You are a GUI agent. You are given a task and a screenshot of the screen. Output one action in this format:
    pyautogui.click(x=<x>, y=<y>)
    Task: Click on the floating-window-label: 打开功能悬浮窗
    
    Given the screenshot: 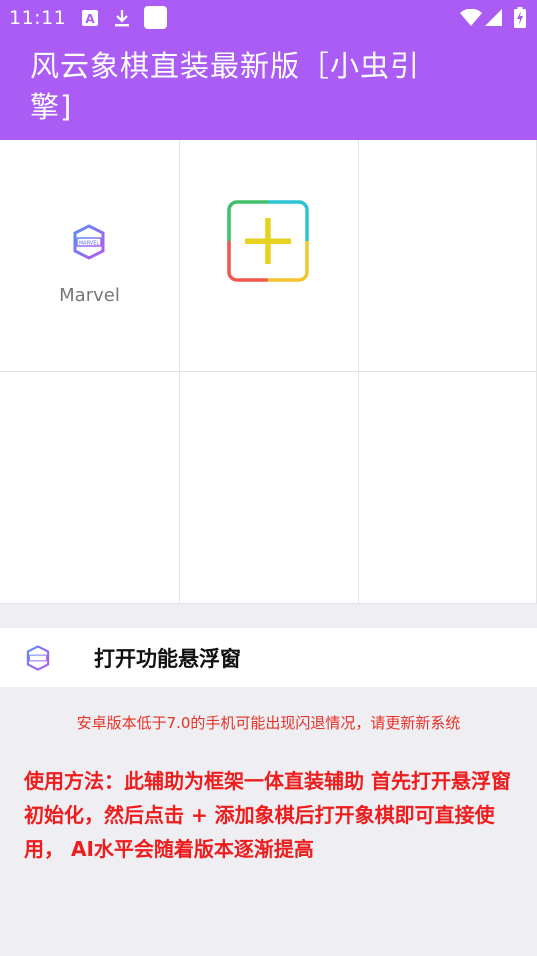 What is the action you would take?
    pyautogui.click(x=167, y=659)
    